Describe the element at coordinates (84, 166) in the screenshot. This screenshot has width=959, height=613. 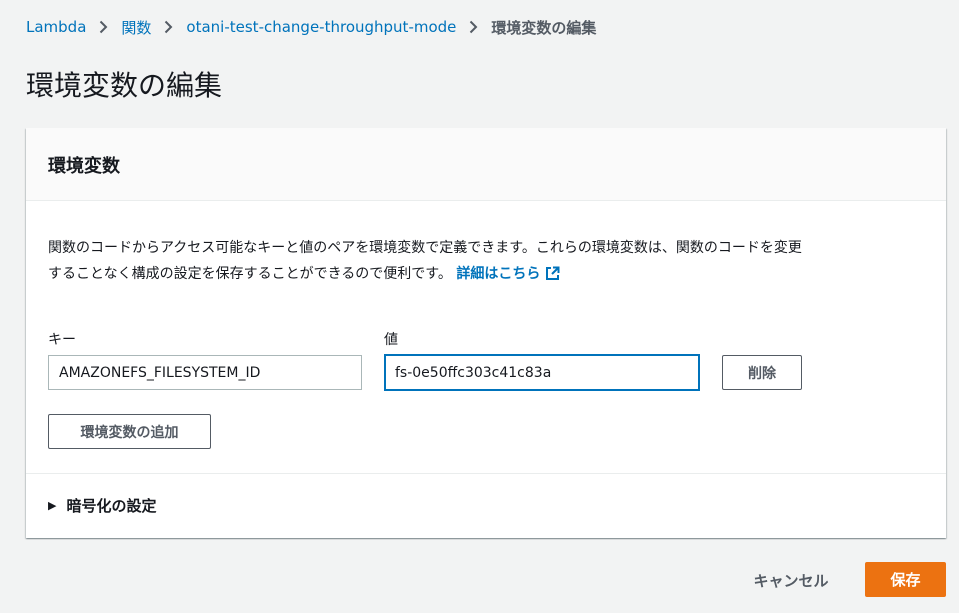
I see `panel-title: 環境変数` at that location.